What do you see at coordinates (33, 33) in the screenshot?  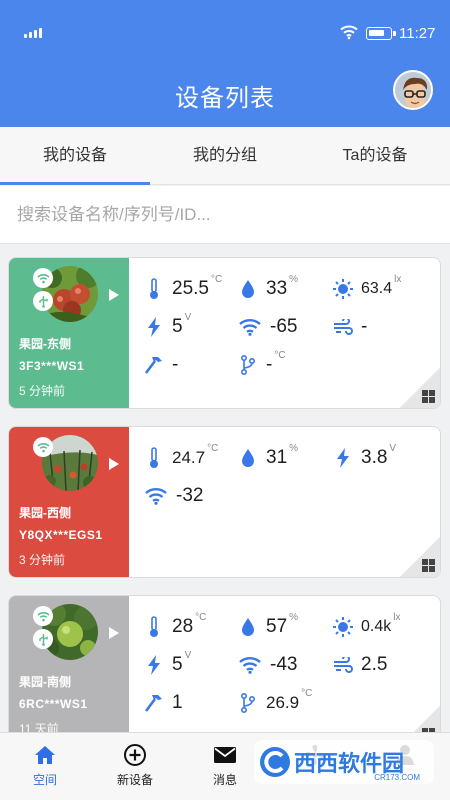 I see `signal-icon` at bounding box center [33, 33].